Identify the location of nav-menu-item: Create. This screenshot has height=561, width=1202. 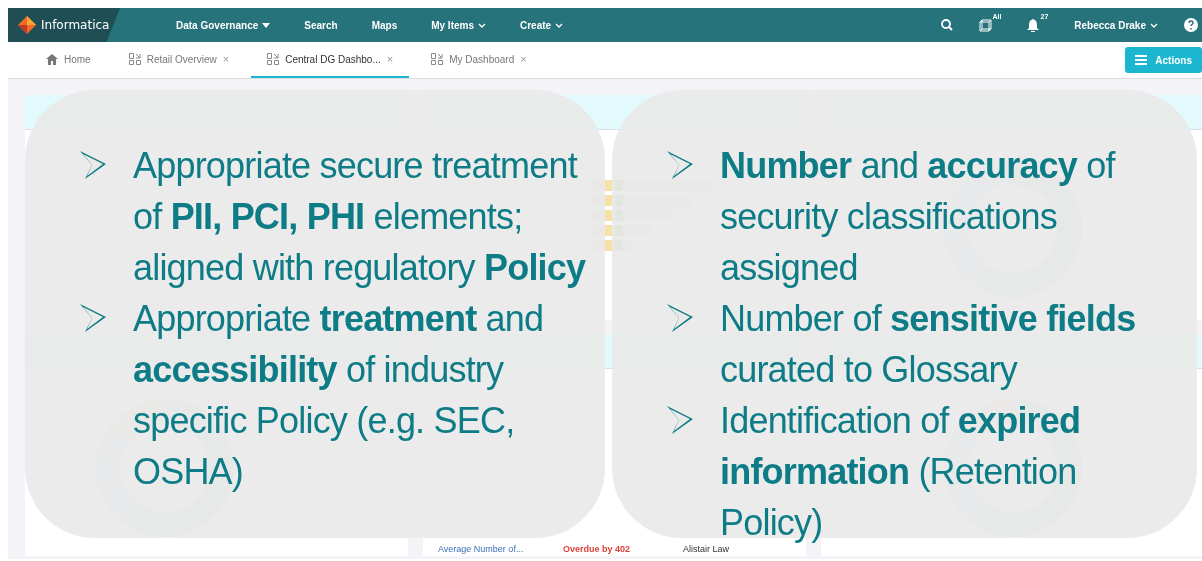
(542, 25).